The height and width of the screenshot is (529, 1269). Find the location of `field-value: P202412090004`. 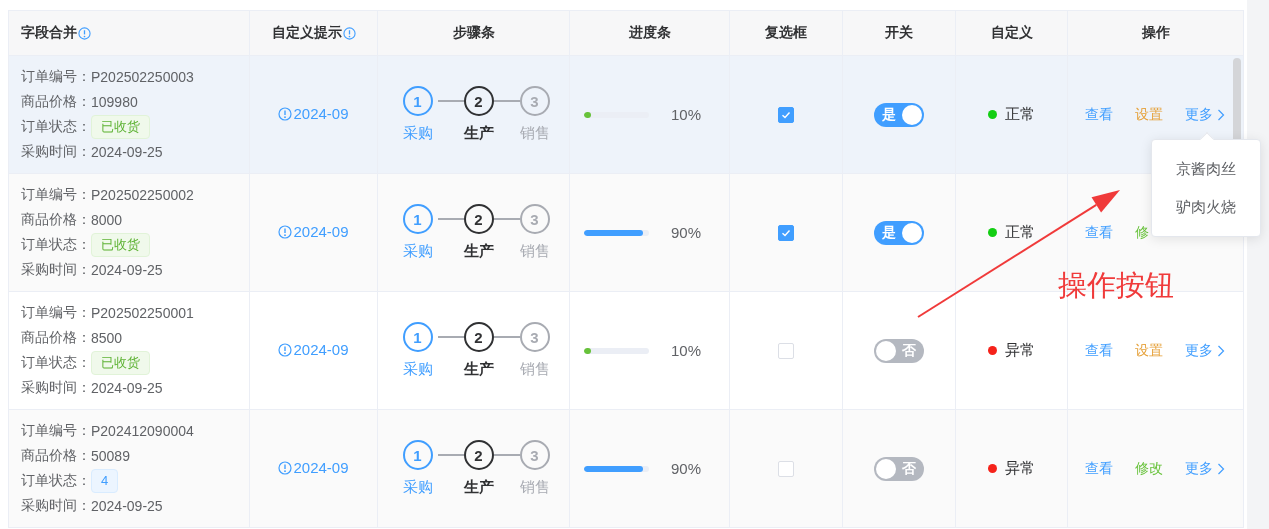

field-value: P202412090004 is located at coordinates (142, 431).